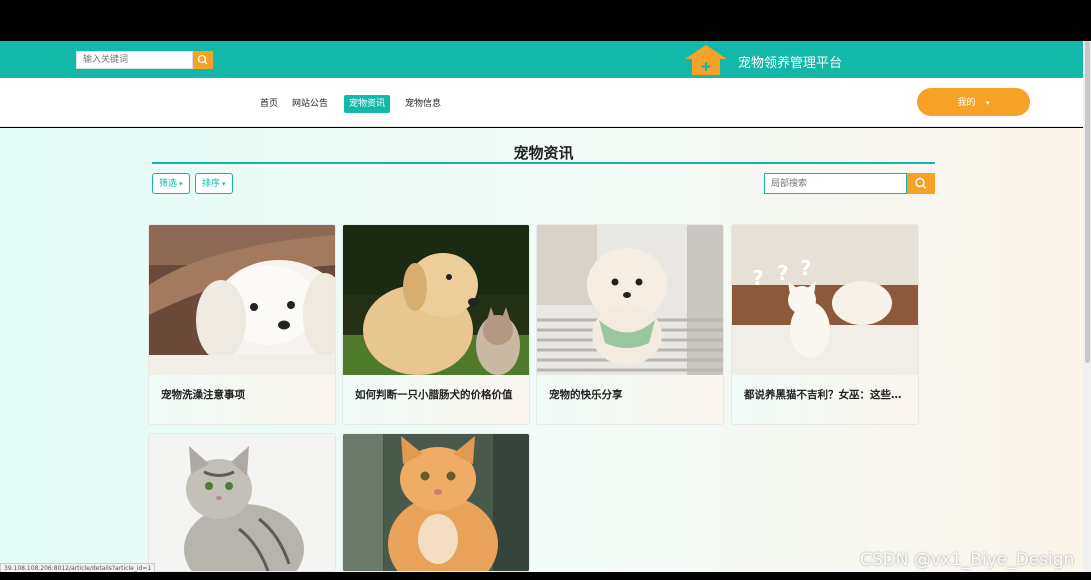 The width and height of the screenshot is (1091, 580). Describe the element at coordinates (310, 104) in the screenshot. I see `nav-item-announcements: 网站公告` at that location.